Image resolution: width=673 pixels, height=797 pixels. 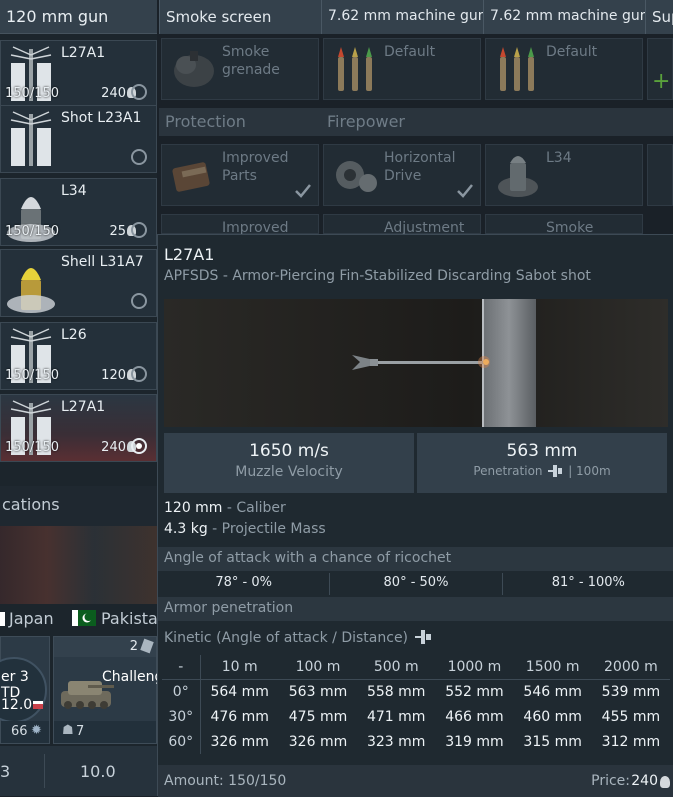 What do you see at coordinates (659, 17) in the screenshot?
I see `support-header: Sup` at bounding box center [659, 17].